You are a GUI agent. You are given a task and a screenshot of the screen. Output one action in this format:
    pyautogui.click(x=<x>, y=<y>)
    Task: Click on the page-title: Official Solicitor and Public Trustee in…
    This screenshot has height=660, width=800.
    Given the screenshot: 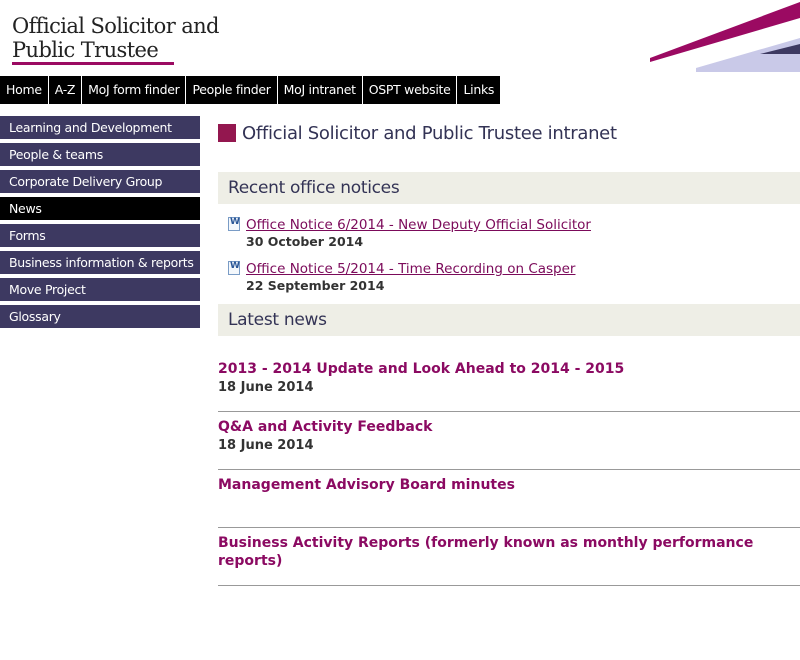 What is the action you would take?
    pyautogui.click(x=509, y=133)
    